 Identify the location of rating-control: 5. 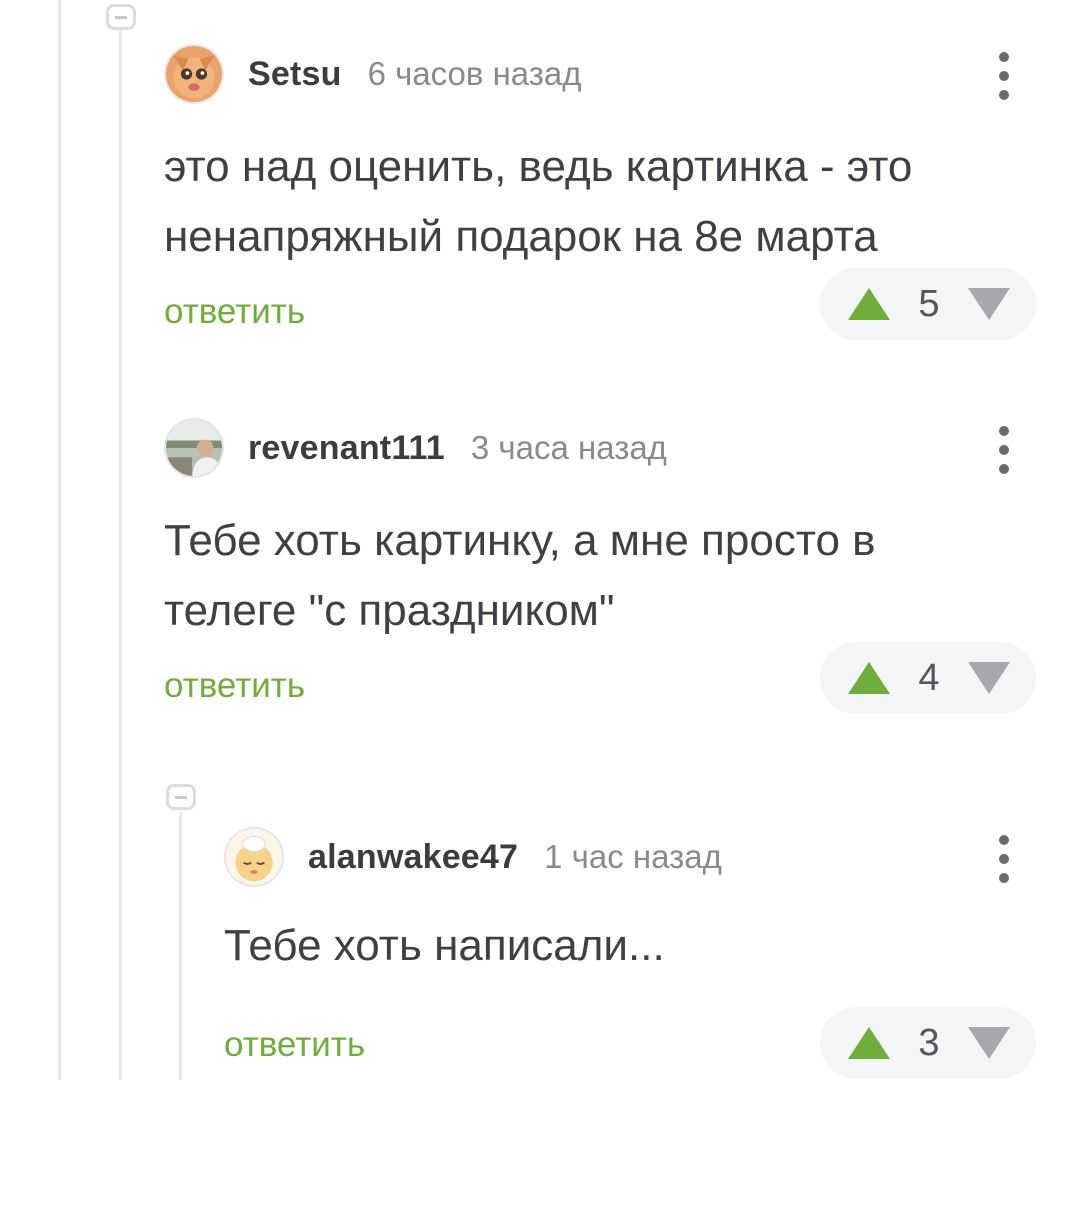
(928, 304).